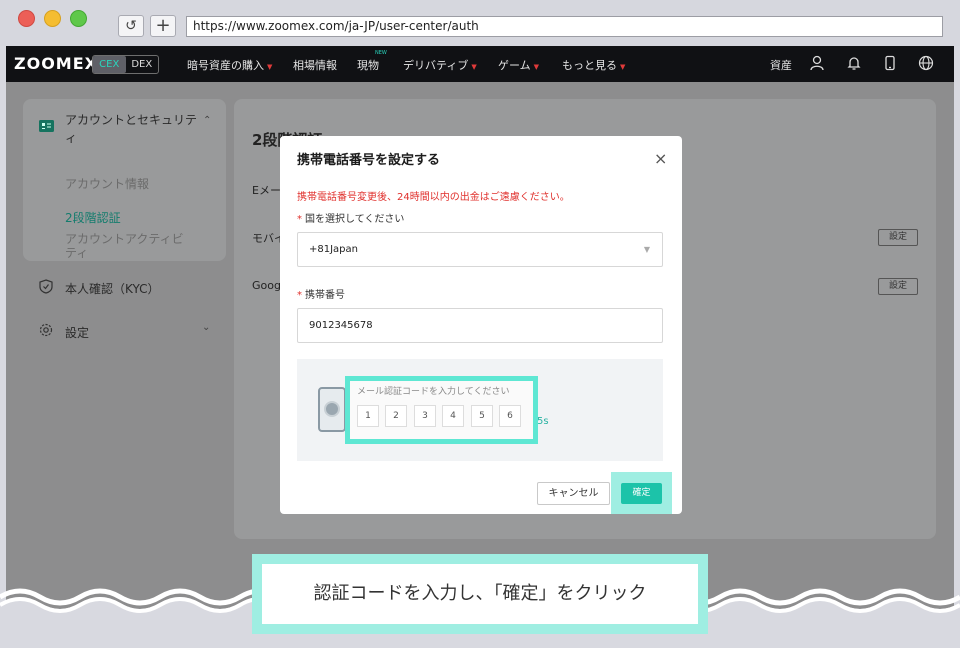 The height and width of the screenshot is (648, 960). I want to click on country-select: +81Japan ▼, so click(480, 249).